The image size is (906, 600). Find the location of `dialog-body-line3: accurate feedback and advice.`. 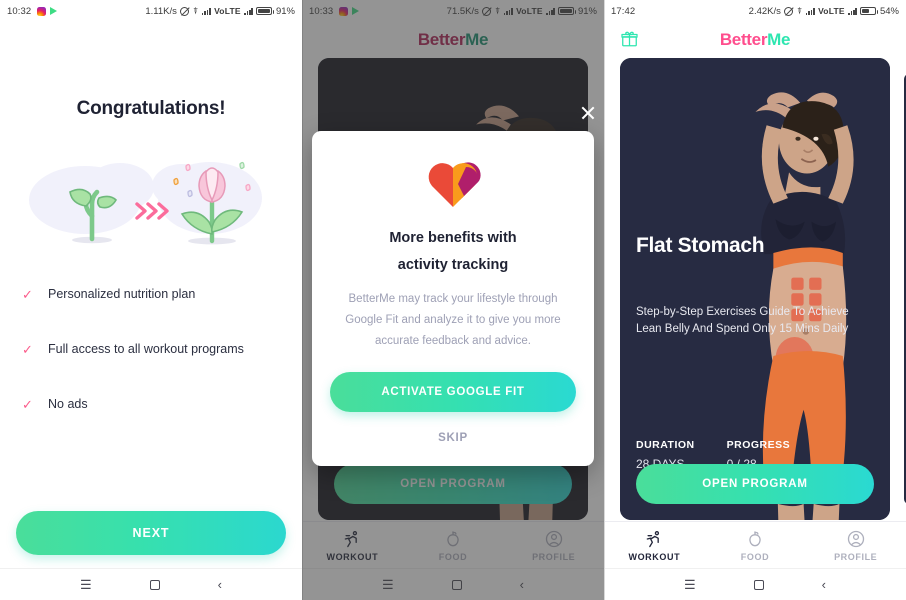

dialog-body-line3: accurate feedback and advice. is located at coordinates (453, 341).